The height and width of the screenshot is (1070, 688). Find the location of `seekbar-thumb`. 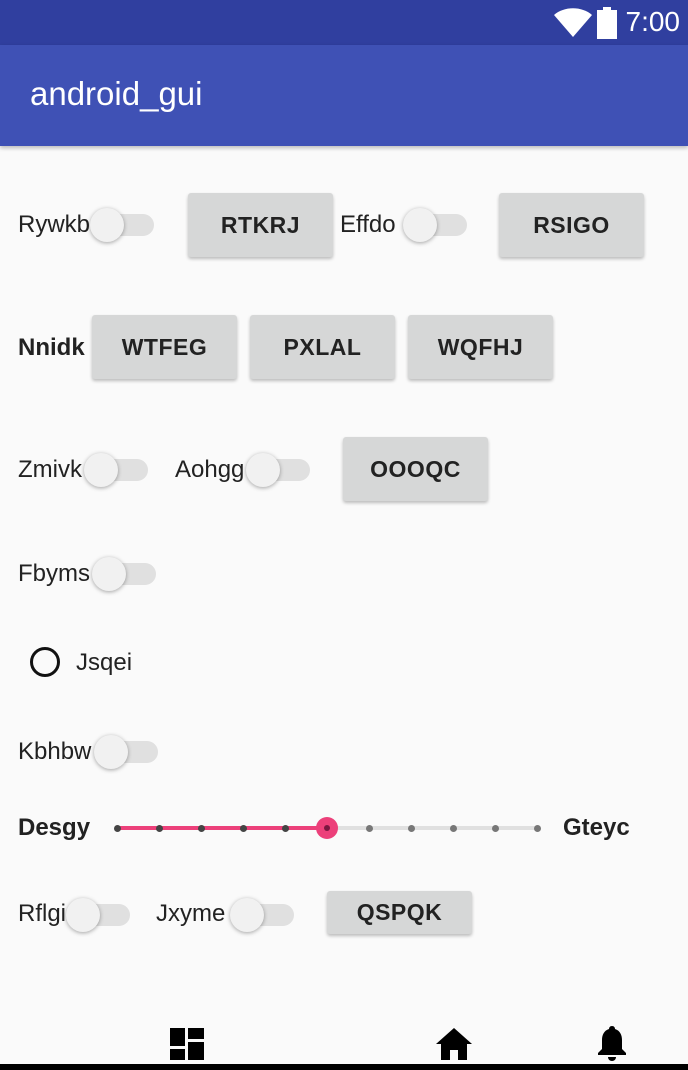

seekbar-thumb is located at coordinates (327, 828).